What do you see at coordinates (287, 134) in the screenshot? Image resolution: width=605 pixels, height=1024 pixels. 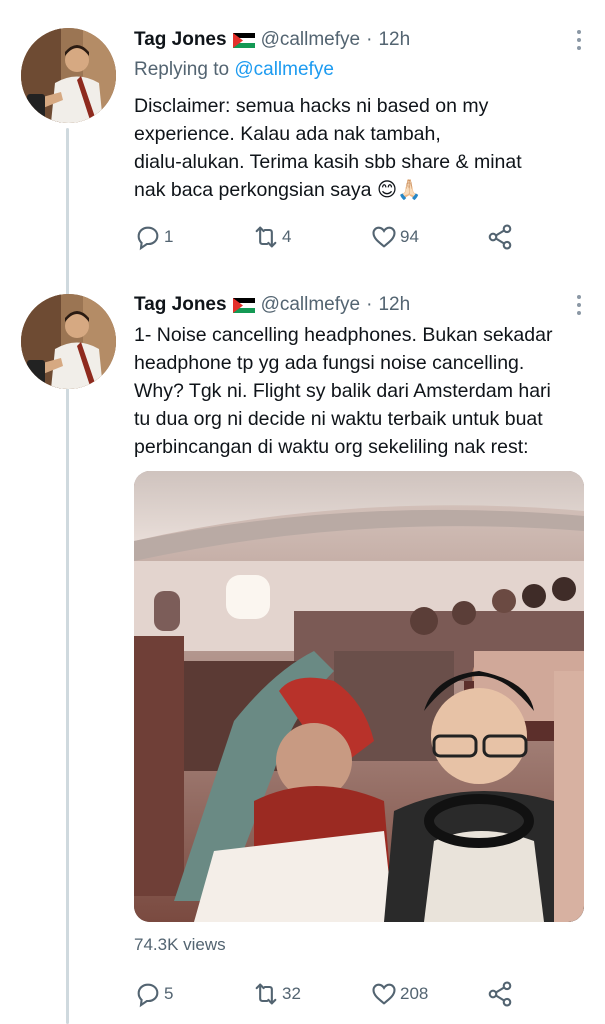 I see `tweet-text-line: experience. Kalau ada nak tambah,` at bounding box center [287, 134].